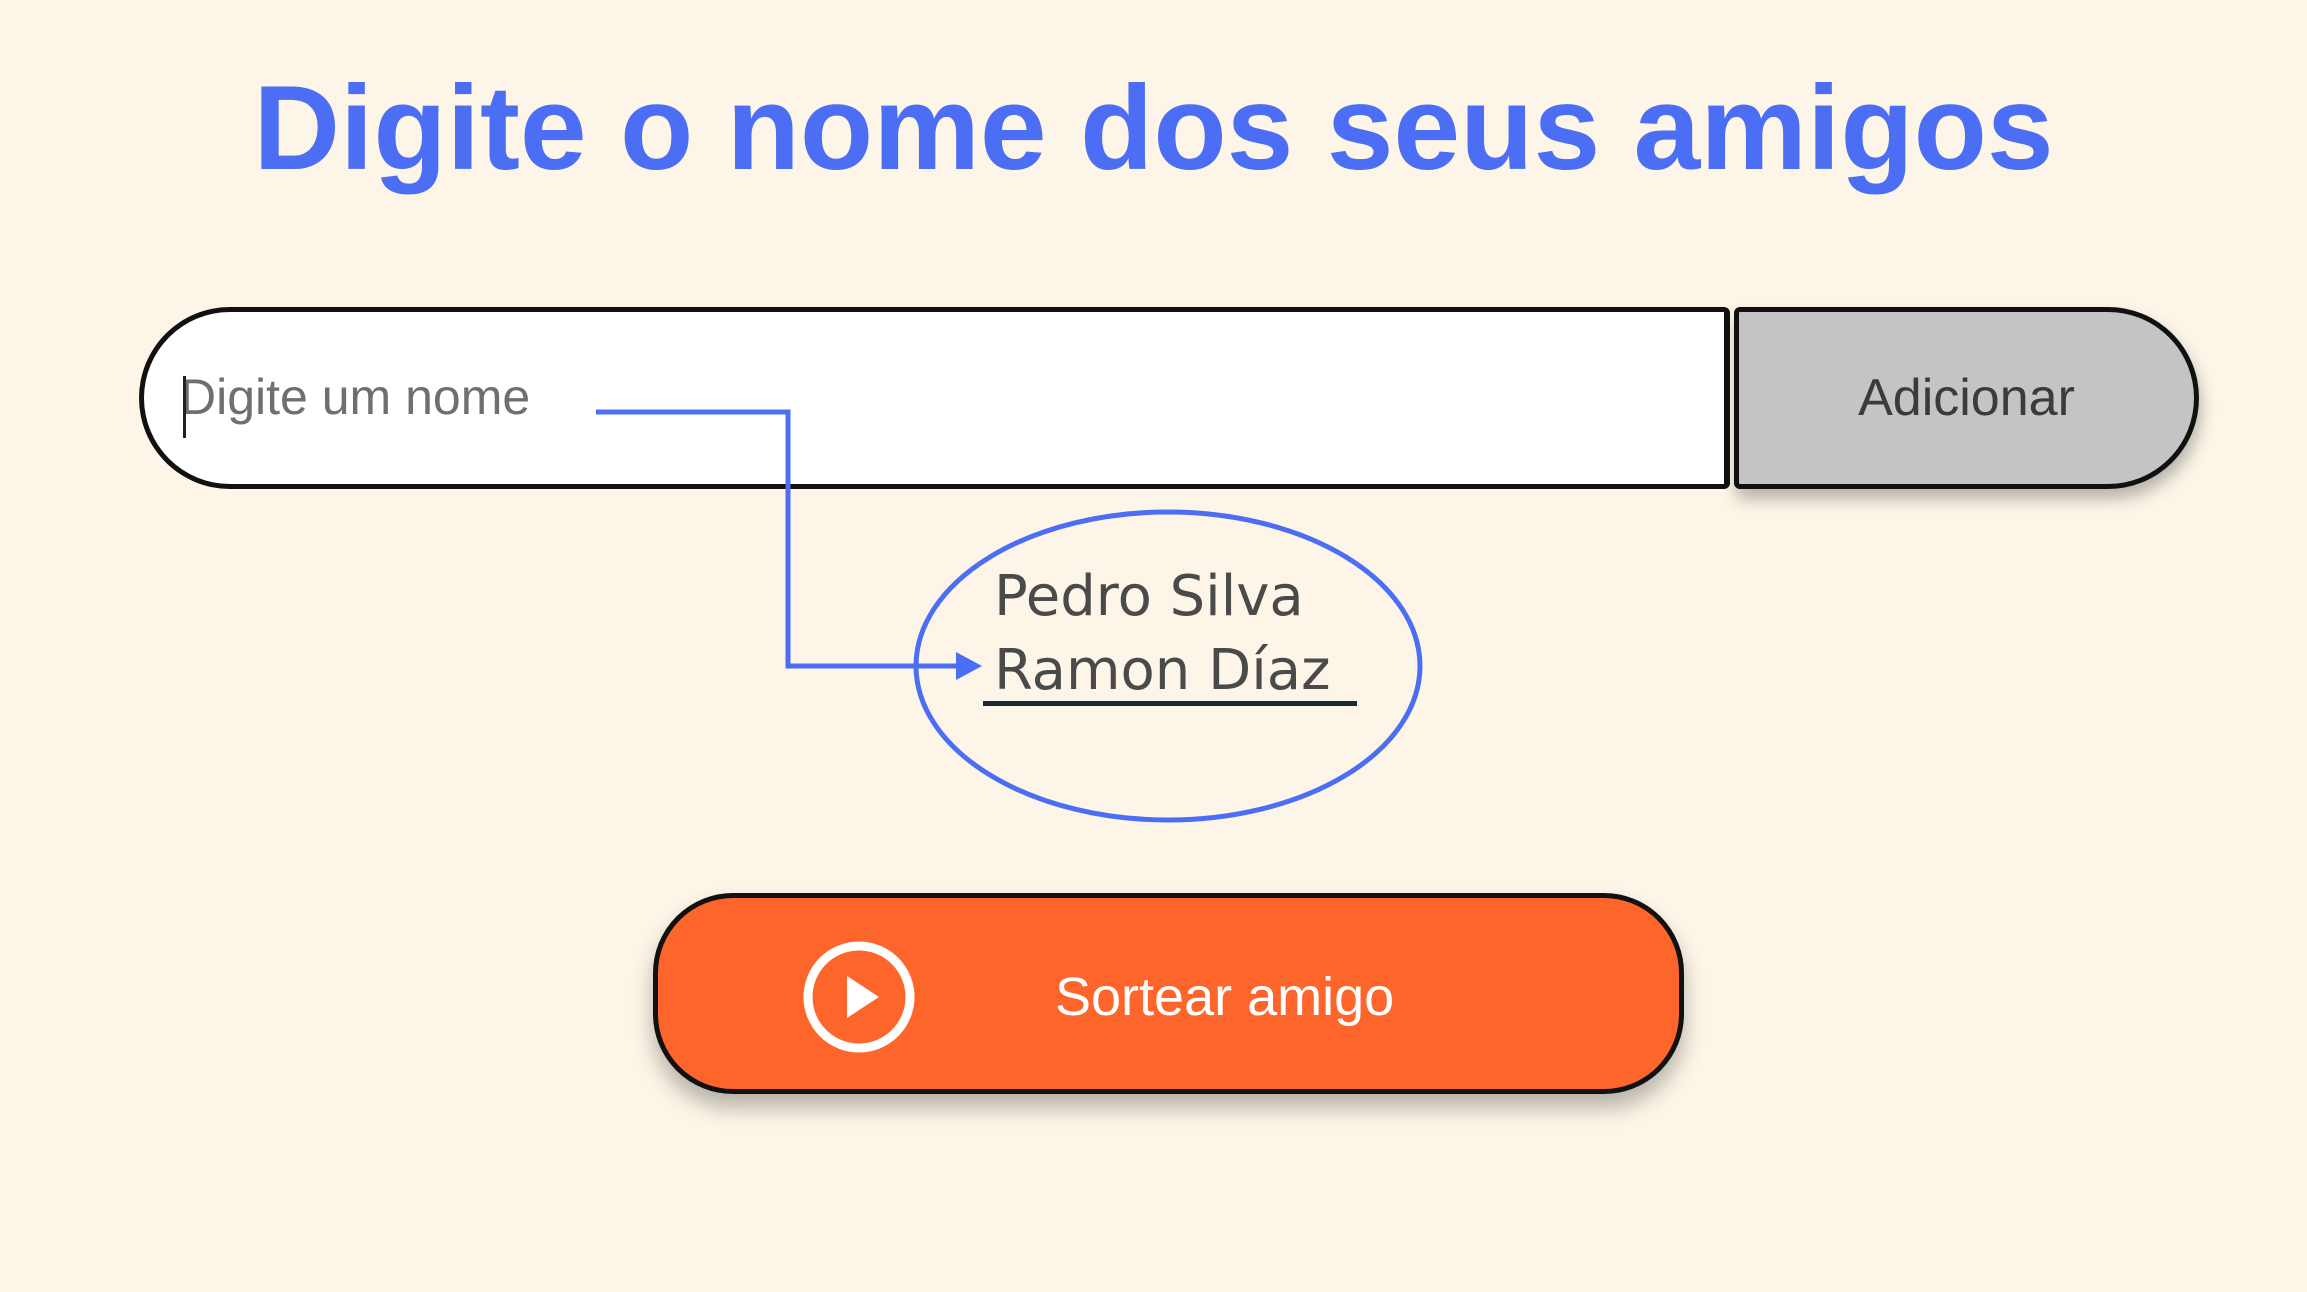  I want to click on draw-friend-button: Sortear amigo, so click(1168, 993).